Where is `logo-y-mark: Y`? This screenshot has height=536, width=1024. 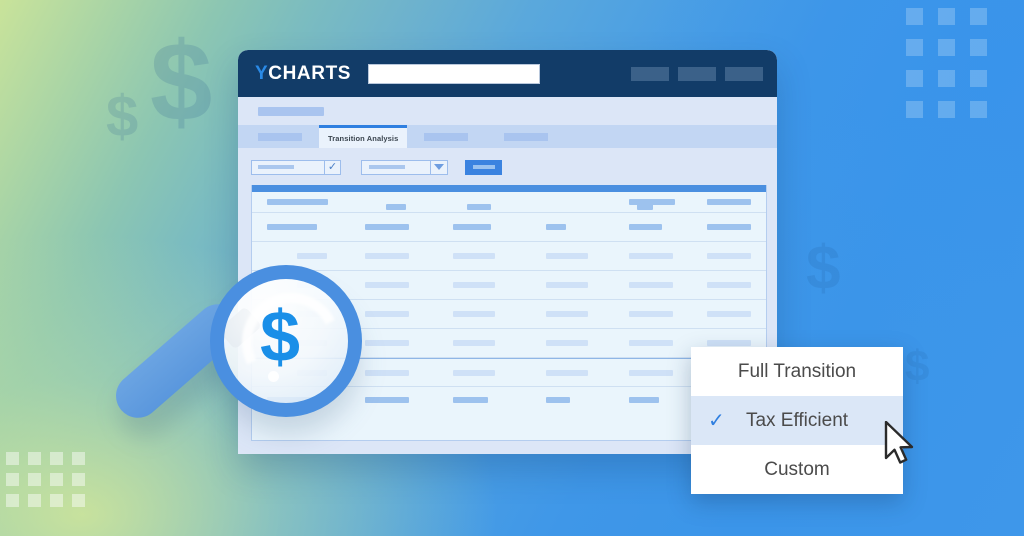
logo-y-mark: Y is located at coordinates (262, 73).